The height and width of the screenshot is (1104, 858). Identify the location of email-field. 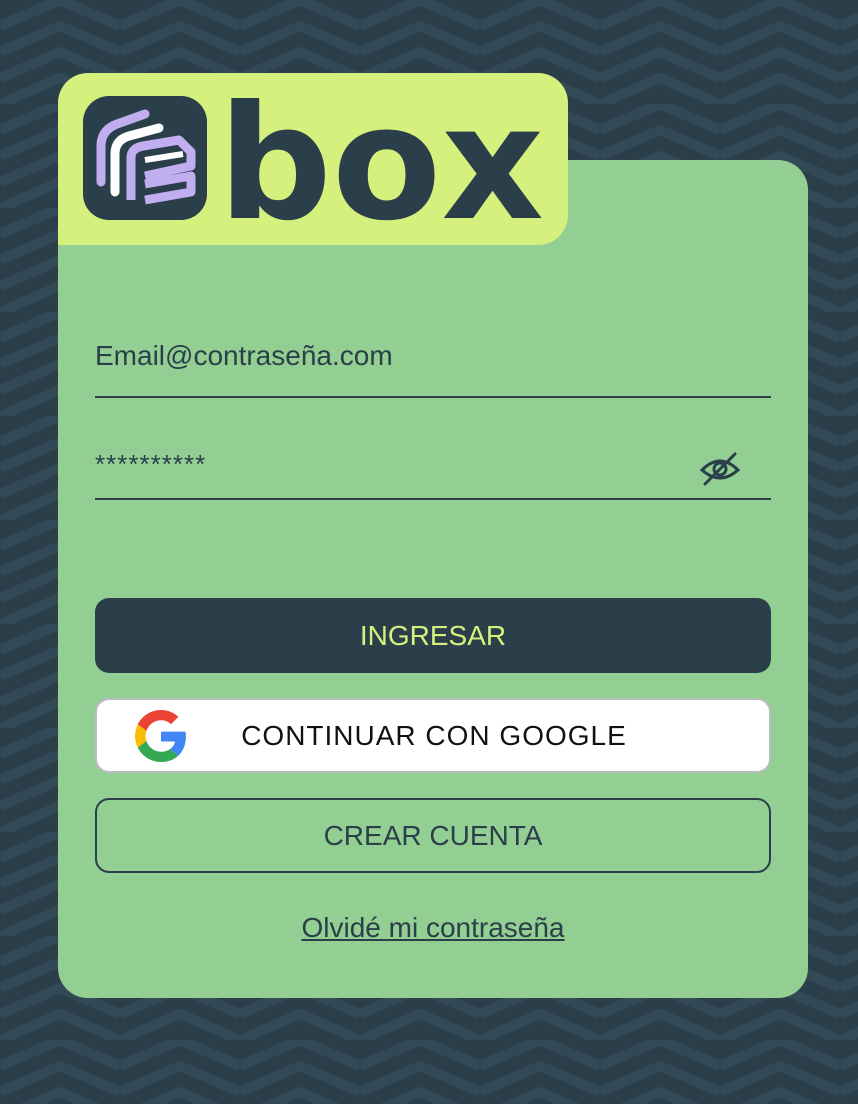
(433, 364).